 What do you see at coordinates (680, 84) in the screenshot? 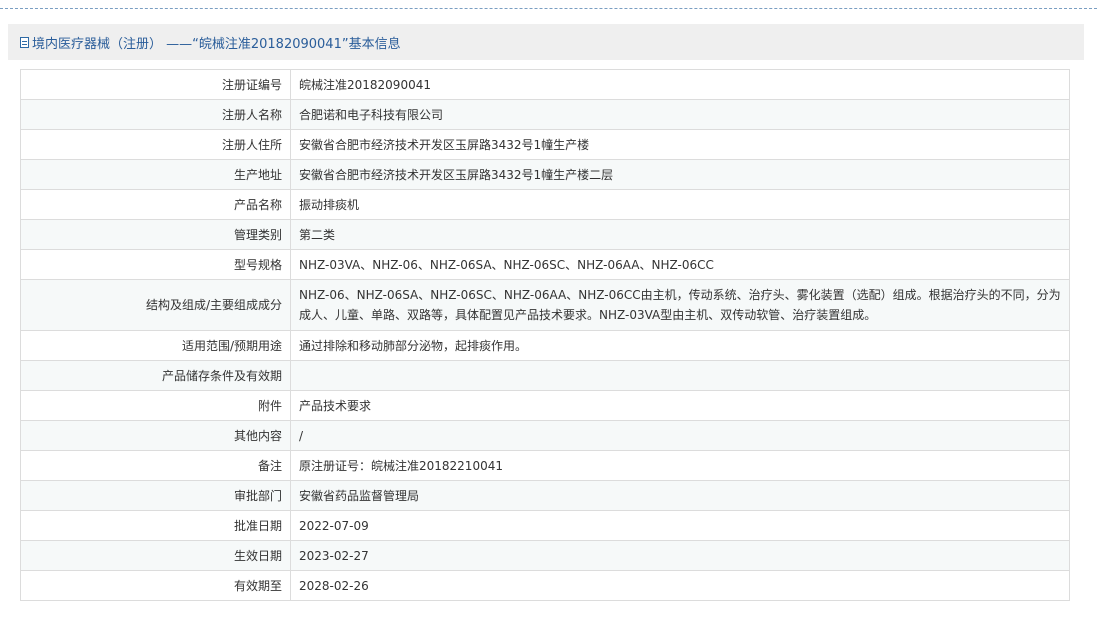
I see `row-value: 皖械注准20182090041` at bounding box center [680, 84].